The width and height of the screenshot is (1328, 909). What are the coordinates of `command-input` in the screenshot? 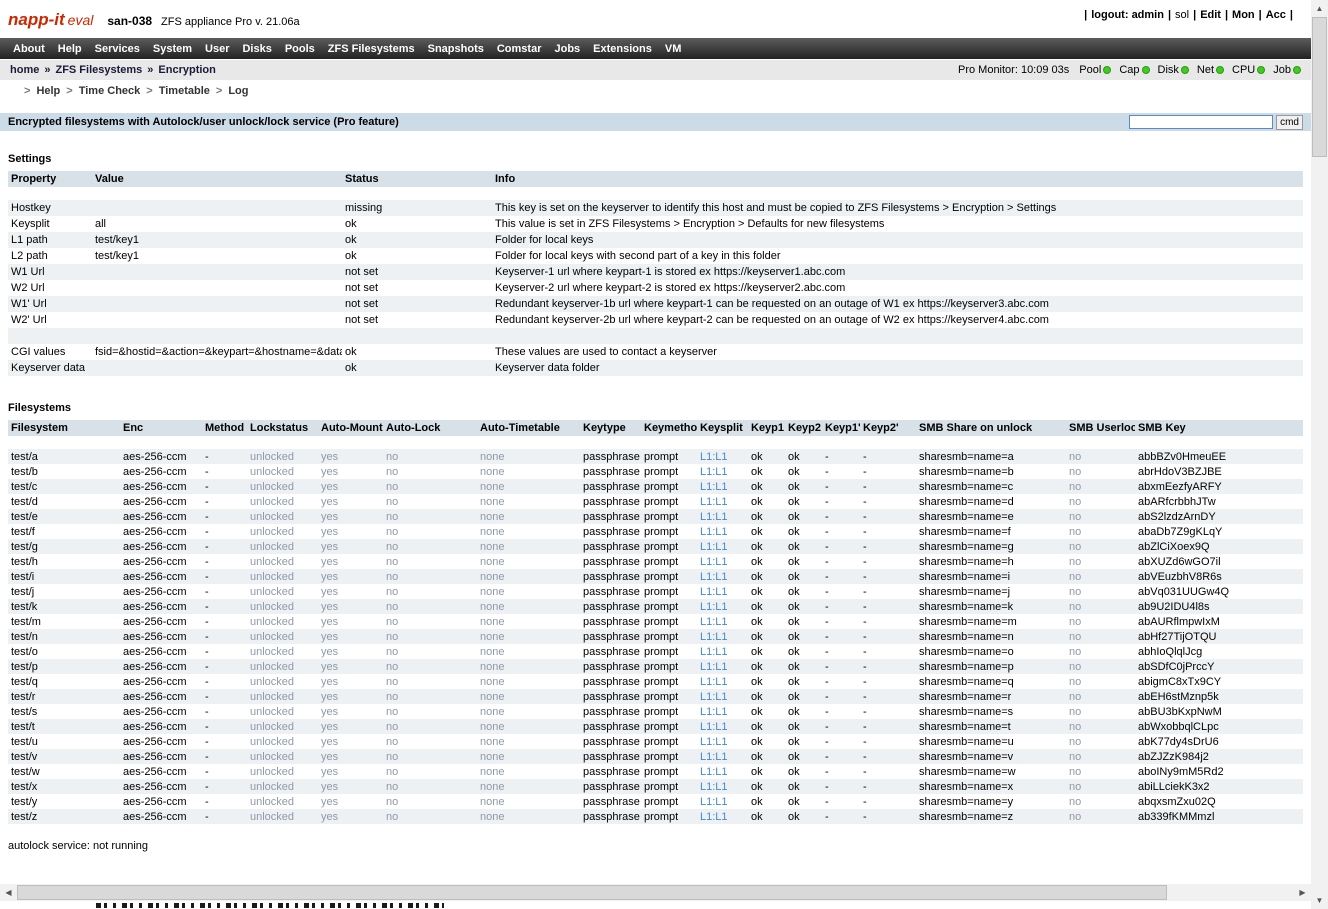 It's located at (1201, 122).